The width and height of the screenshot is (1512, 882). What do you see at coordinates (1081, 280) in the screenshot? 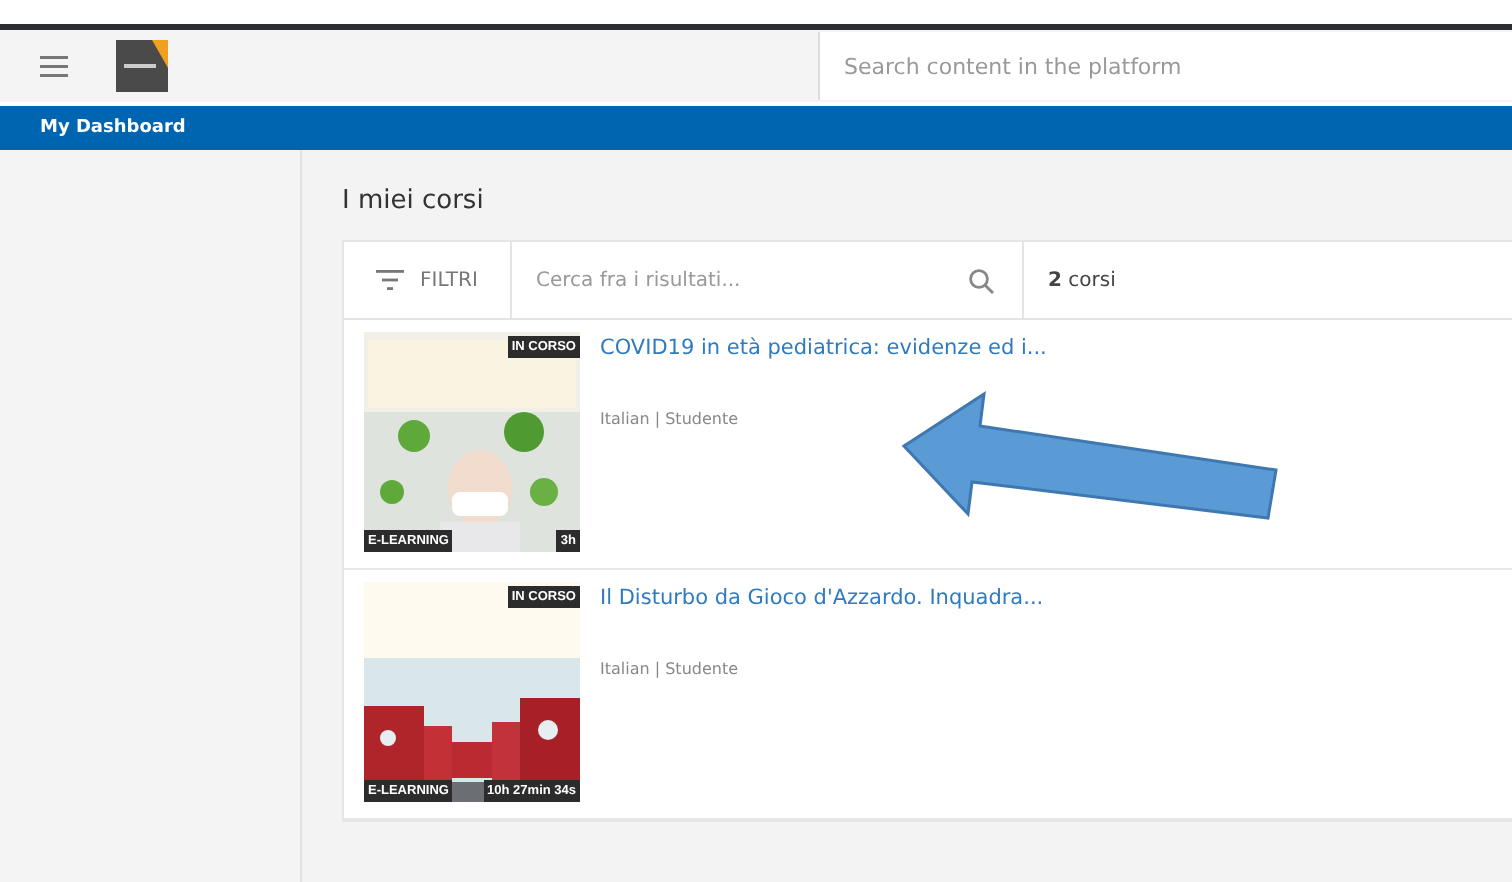
I see `result-count: 2 corsi` at bounding box center [1081, 280].